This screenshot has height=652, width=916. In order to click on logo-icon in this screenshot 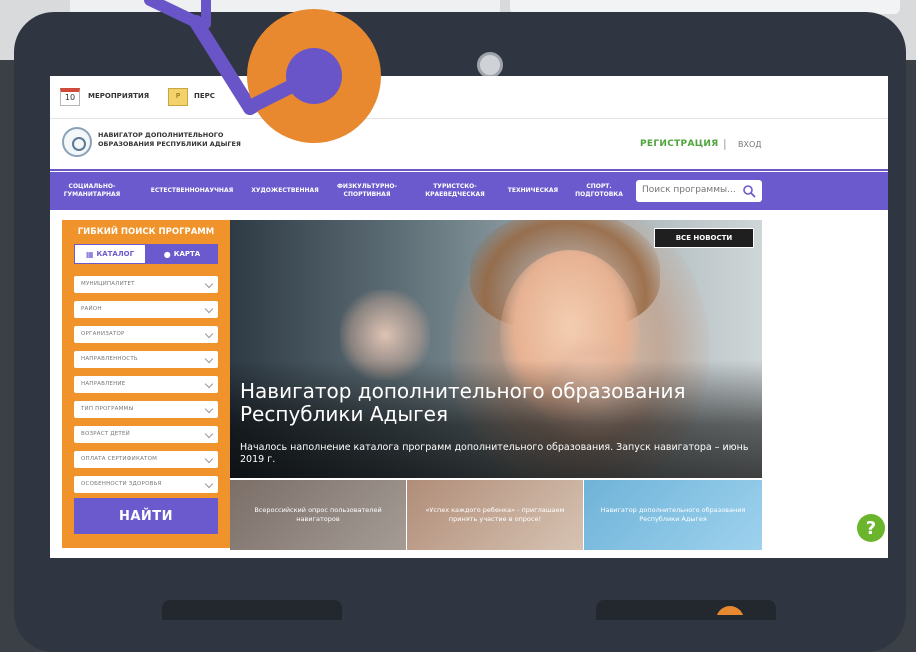, I will do `click(77, 142)`.